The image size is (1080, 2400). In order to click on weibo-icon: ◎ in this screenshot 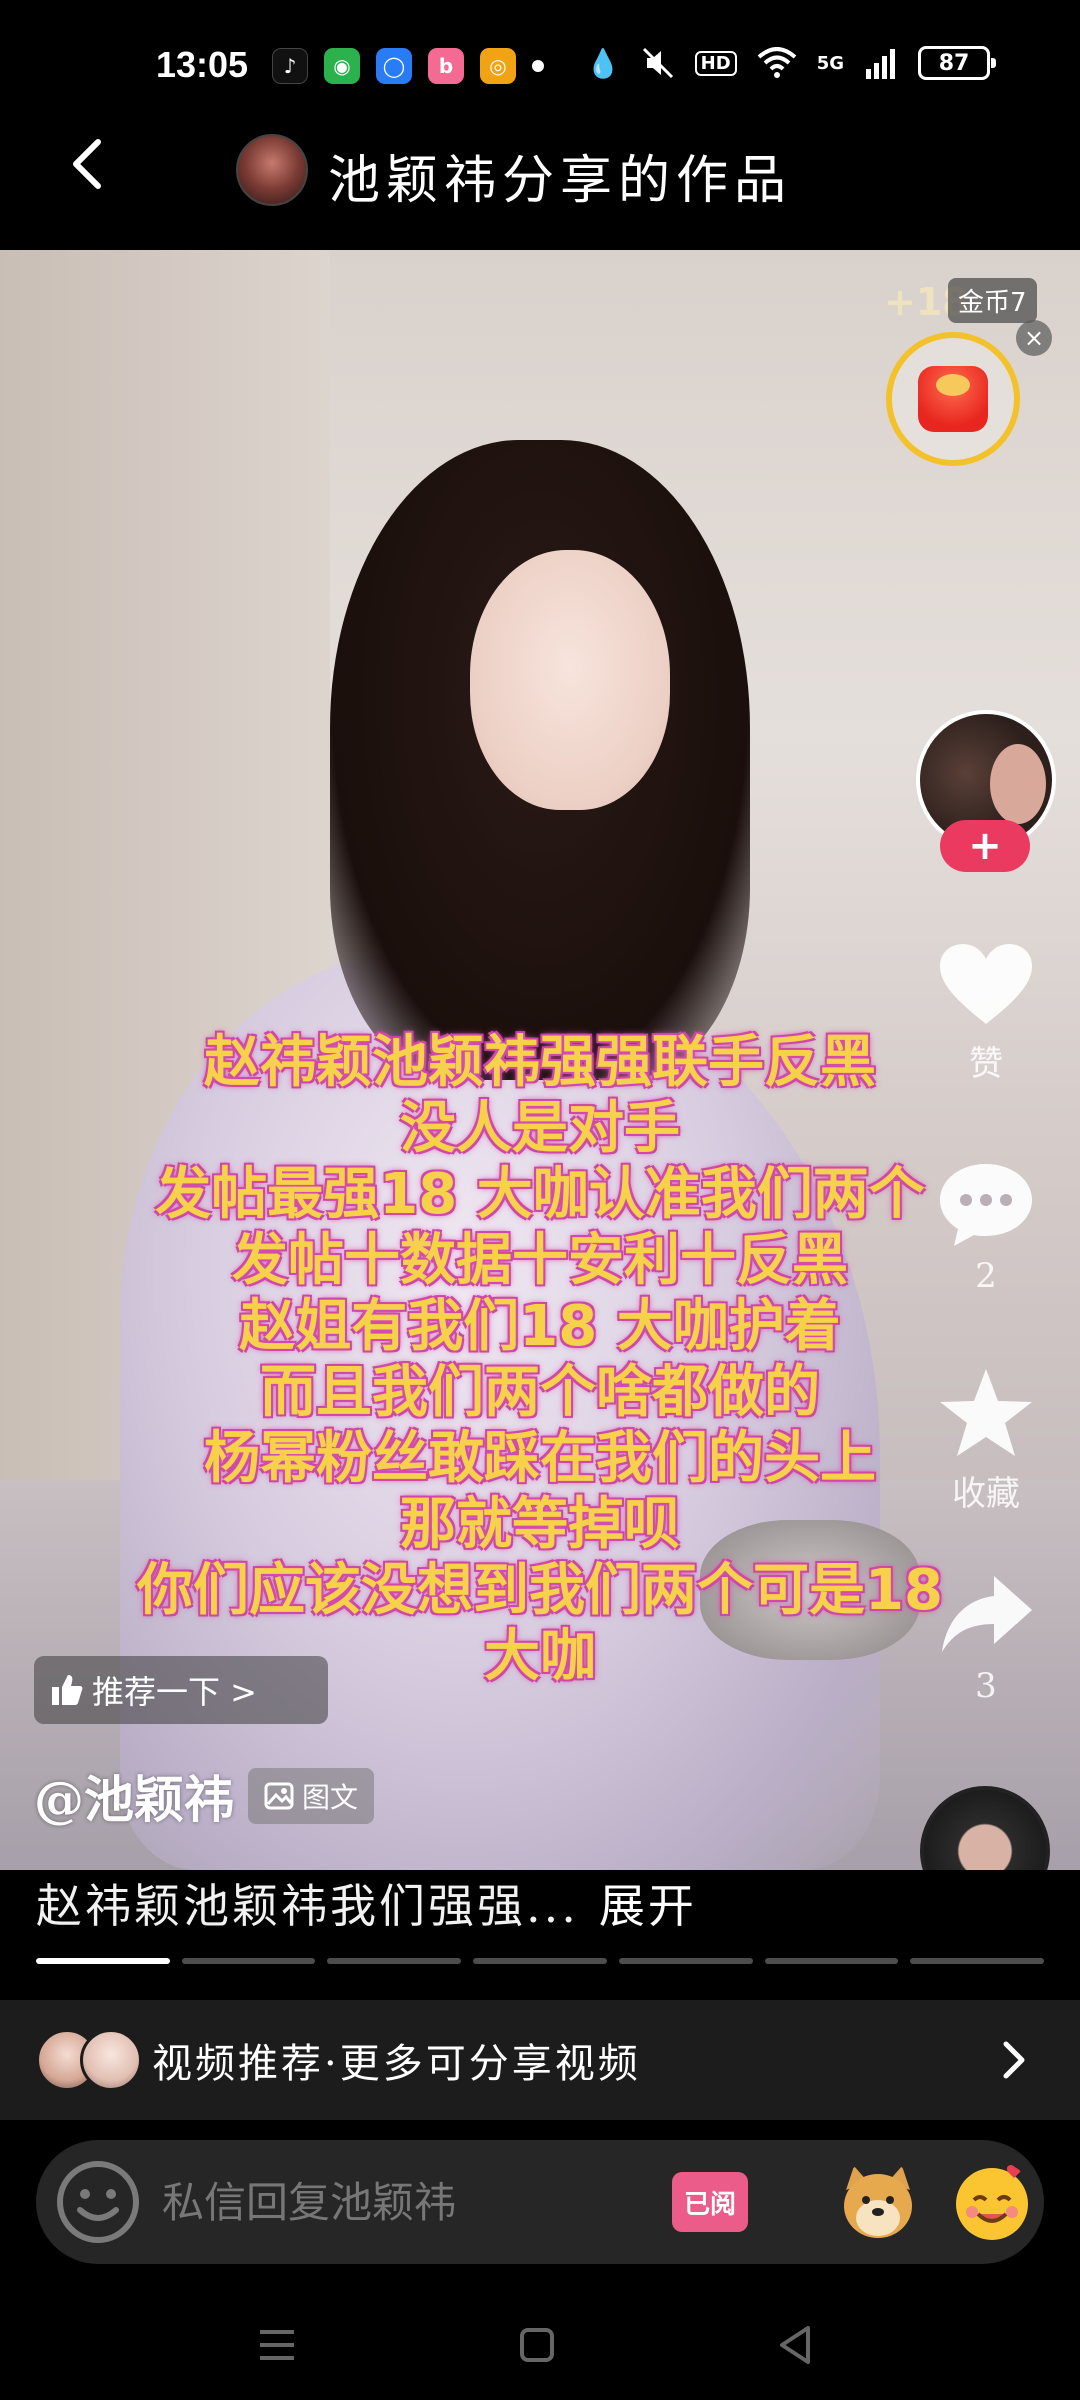, I will do `click(498, 66)`.